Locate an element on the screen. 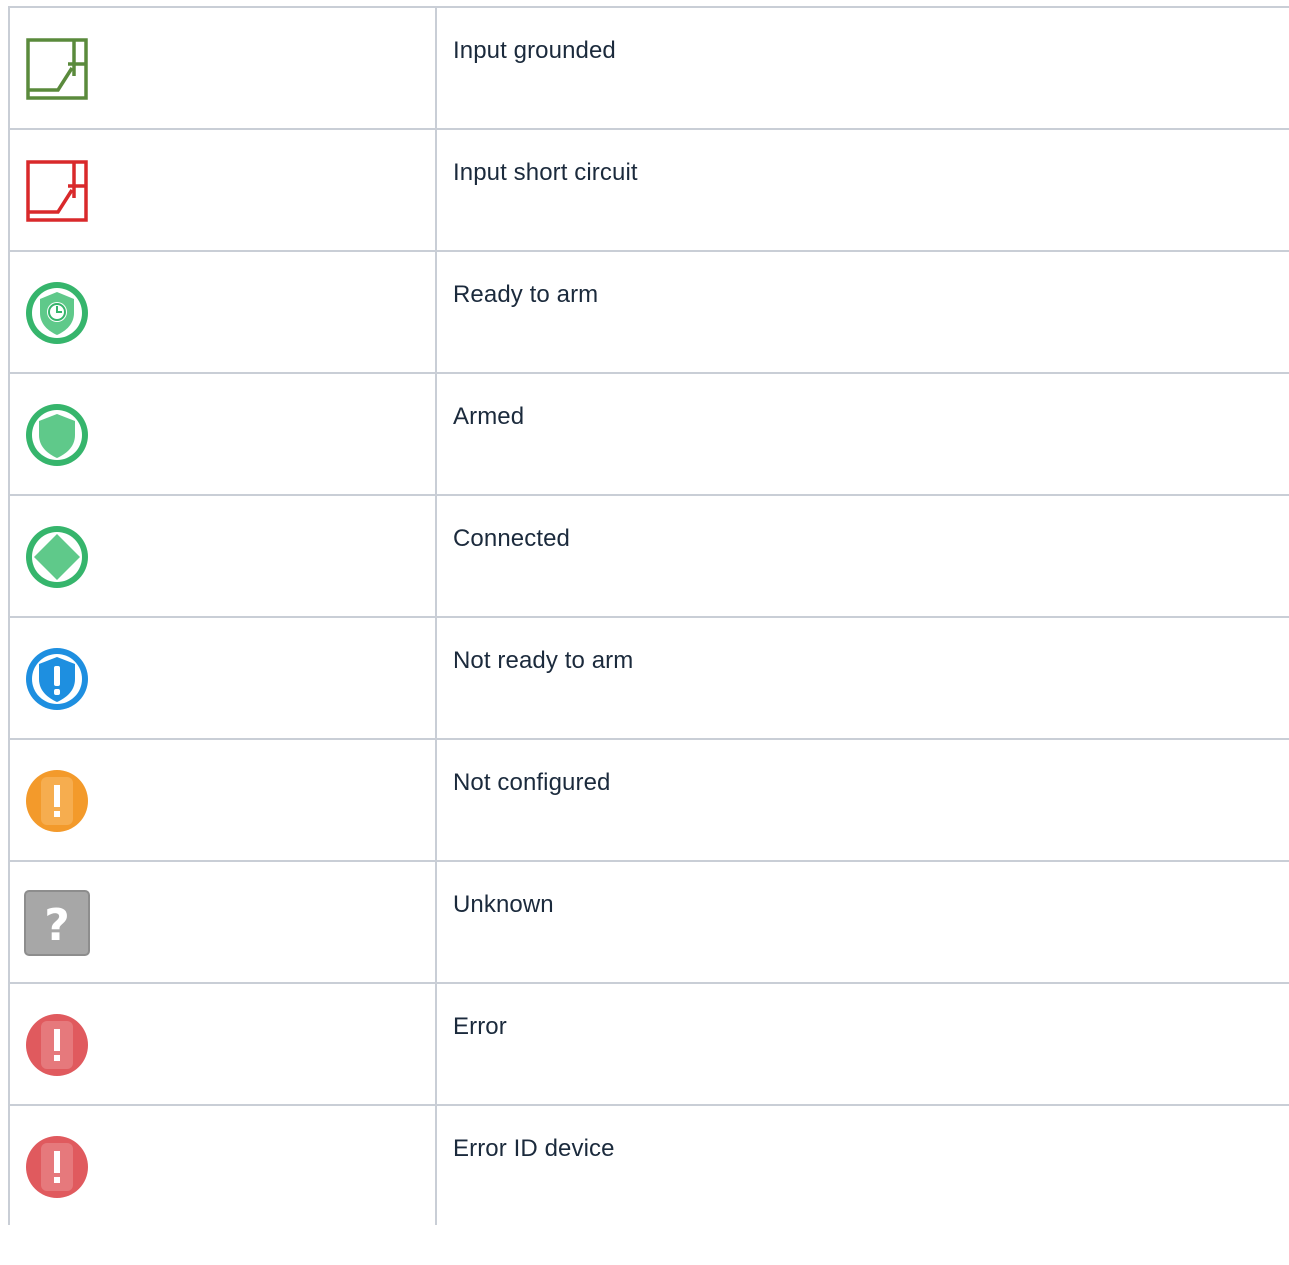 The width and height of the screenshot is (1289, 1265). not-ready-to-arm-icon is located at coordinates (57, 679).